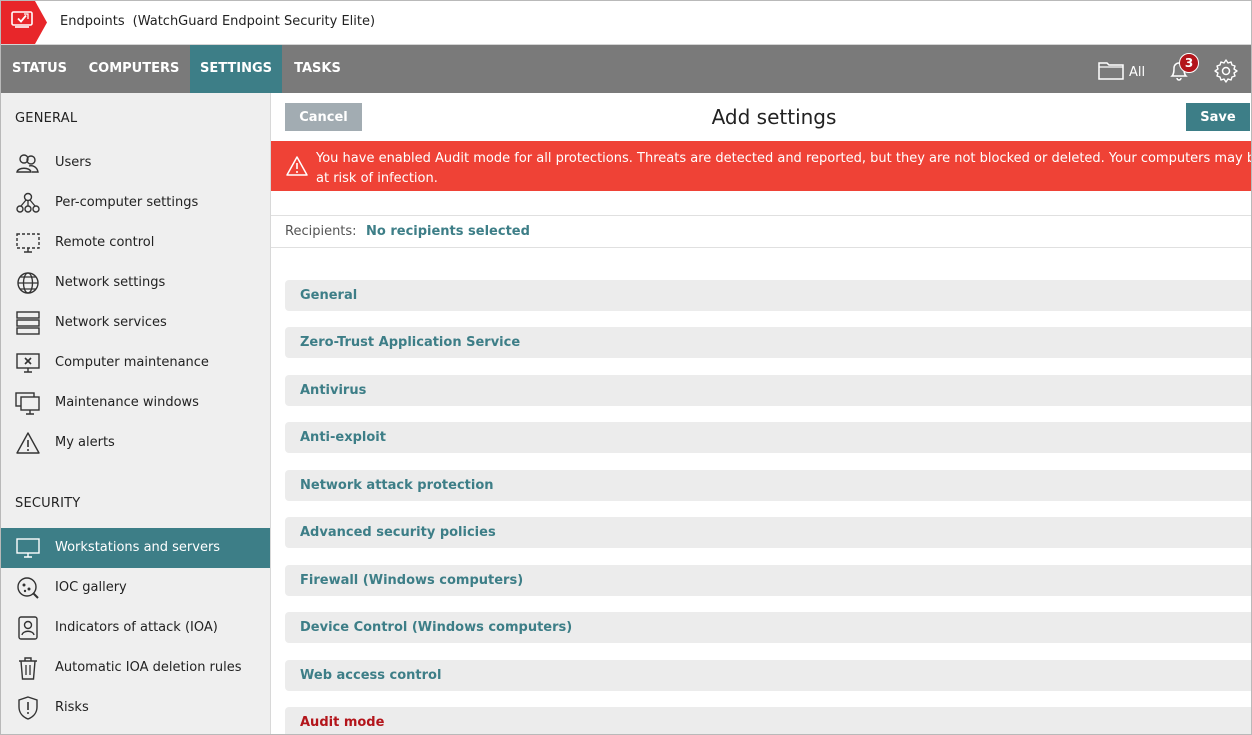  What do you see at coordinates (1137, 72) in the screenshot?
I see `folder-filter-label: All` at bounding box center [1137, 72].